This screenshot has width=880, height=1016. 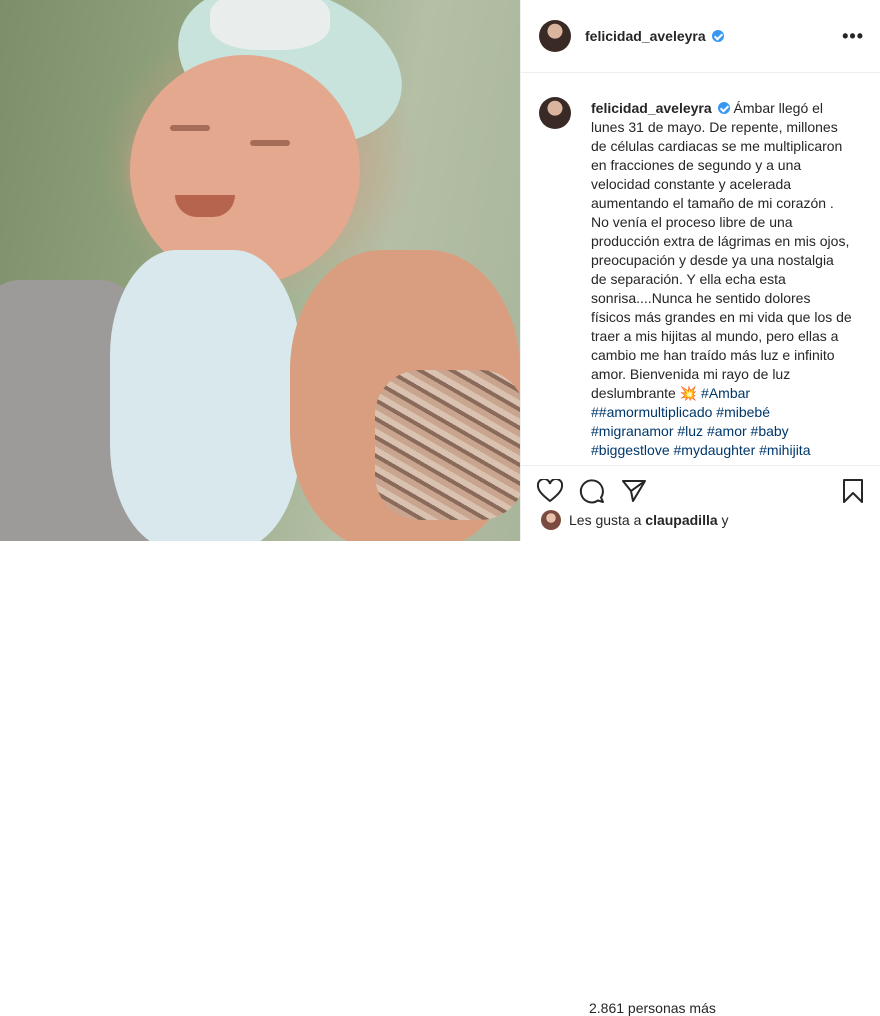 What do you see at coordinates (270, 25) in the screenshot?
I see `photo-bow` at bounding box center [270, 25].